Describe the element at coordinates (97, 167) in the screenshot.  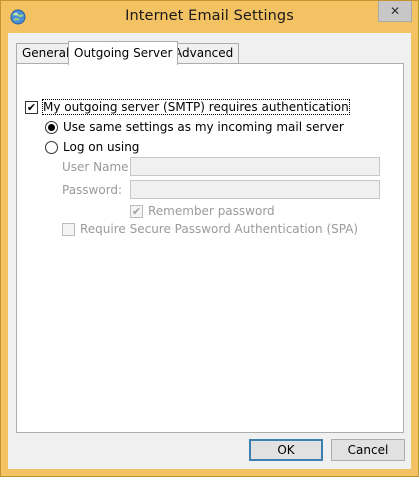
I see `user-name-label: User Name:` at that location.